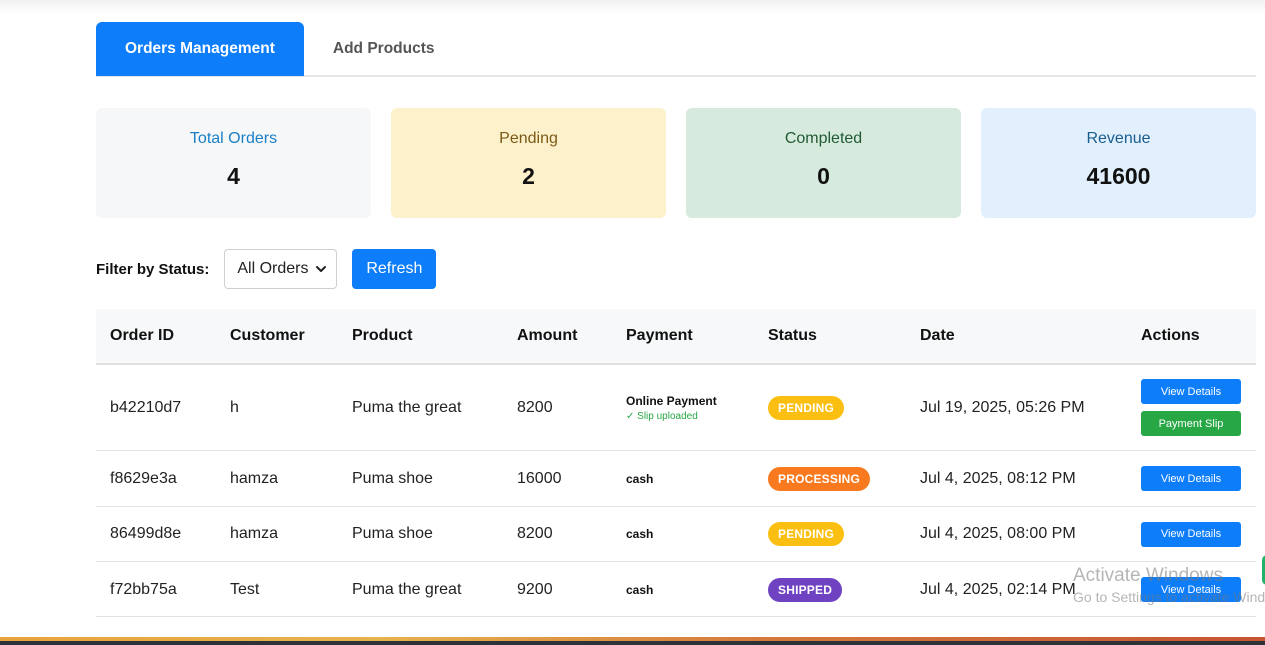 This screenshot has width=1265, height=645. Describe the element at coordinates (143, 589) in the screenshot. I see `order-id: f72bb75a` at that location.